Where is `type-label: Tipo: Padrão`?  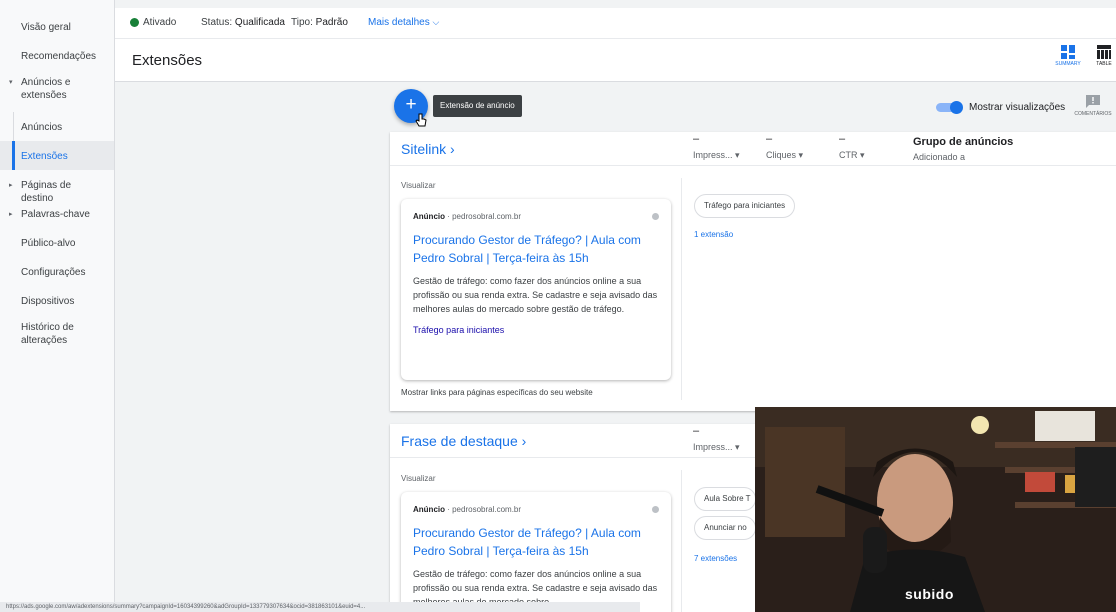
type-label: Tipo: Padrão is located at coordinates (319, 22).